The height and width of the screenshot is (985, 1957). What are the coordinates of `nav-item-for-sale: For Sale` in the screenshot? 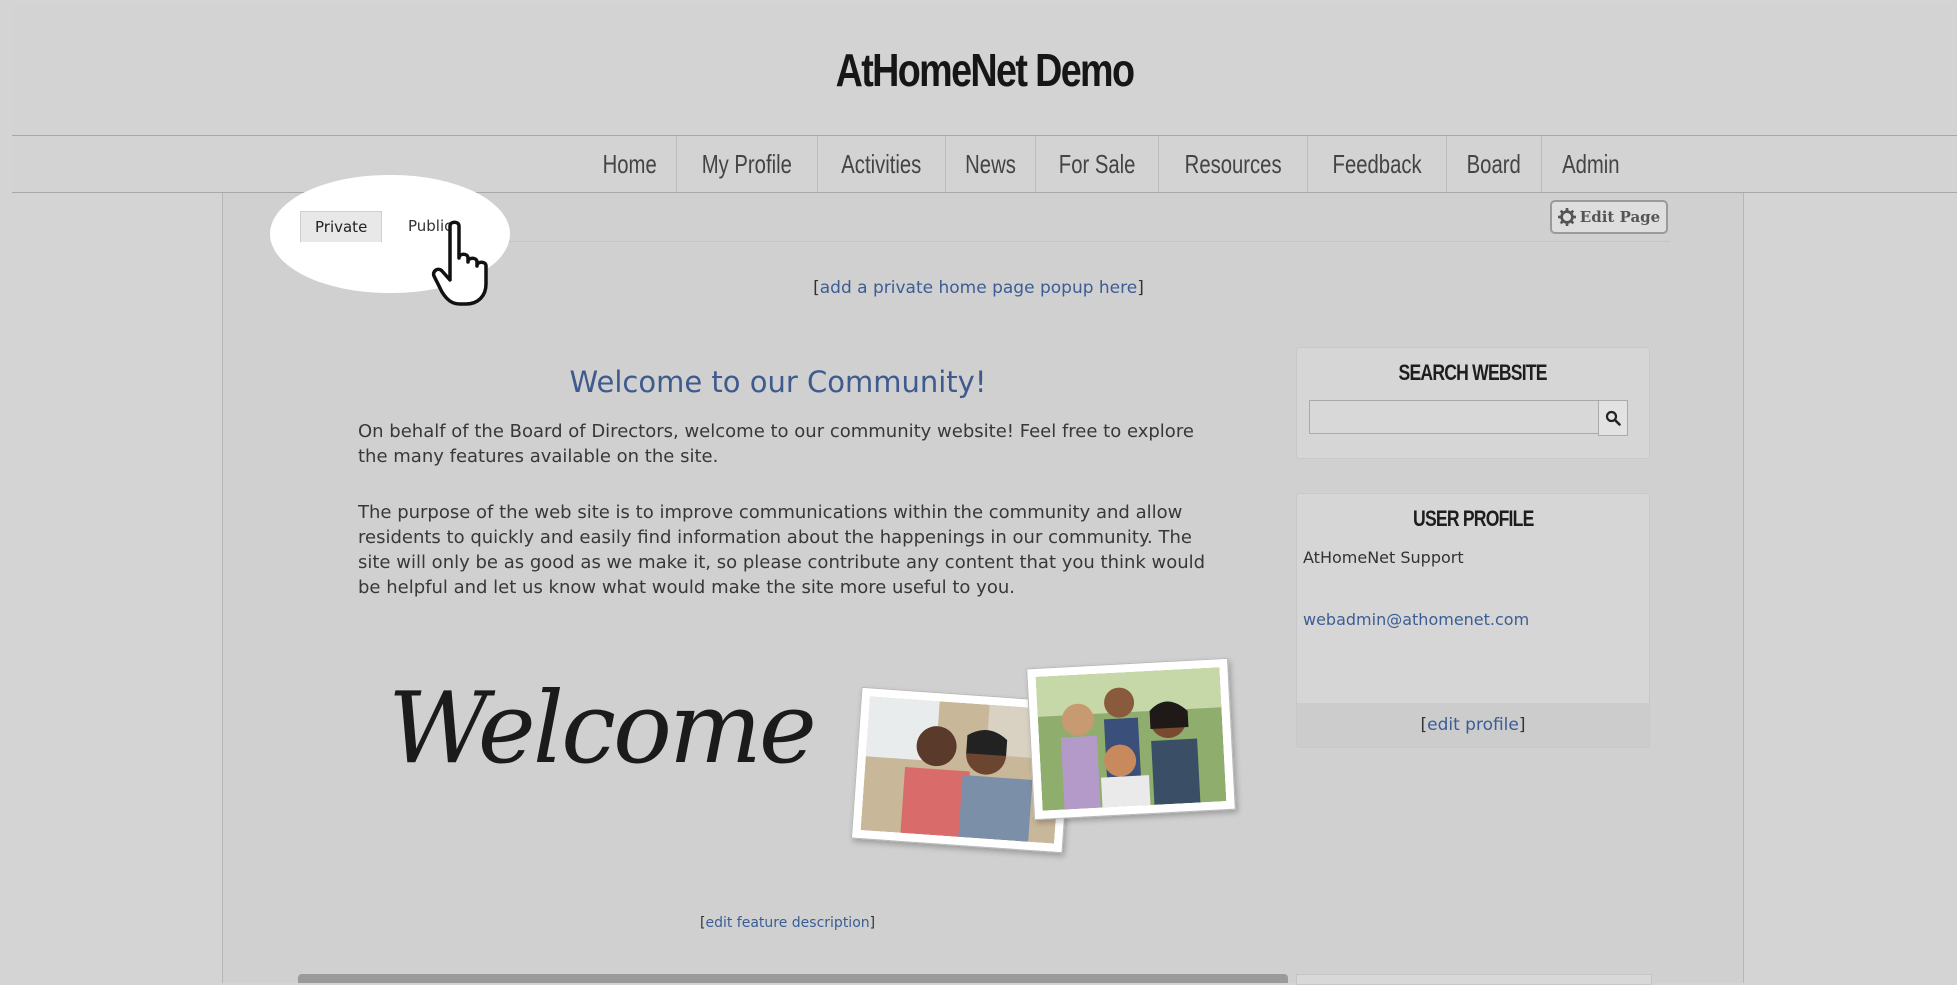 It's located at (1096, 164).